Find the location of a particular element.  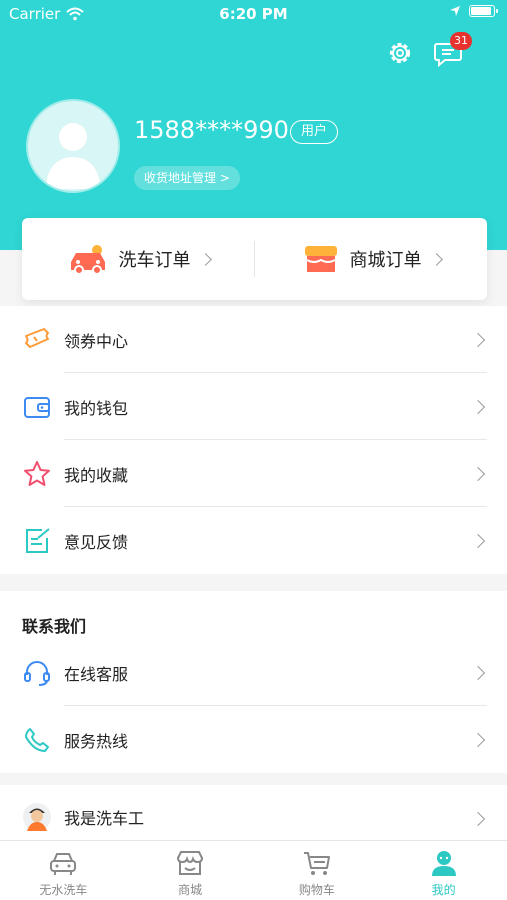

order-card: 洗车订单 商城订单 is located at coordinates (254, 259).